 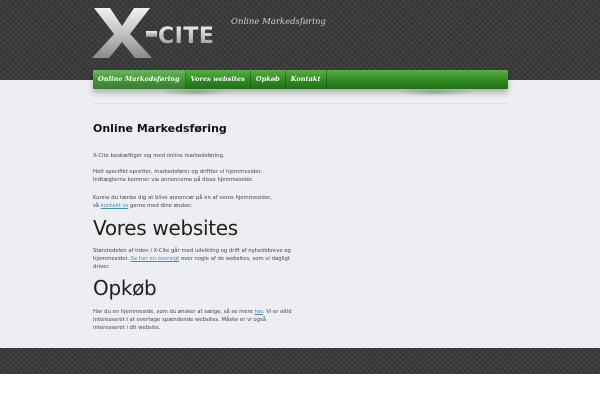 I want to click on site-tagline: Online Markedsføring, so click(x=278, y=22).